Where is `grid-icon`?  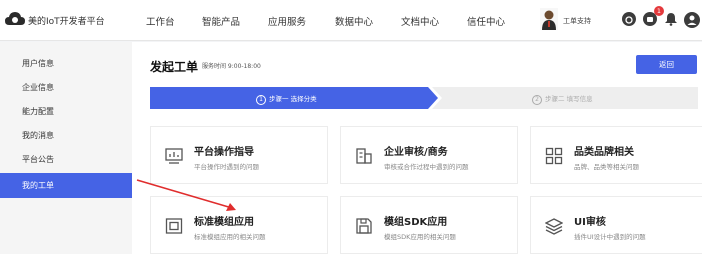 grid-icon is located at coordinates (554, 156).